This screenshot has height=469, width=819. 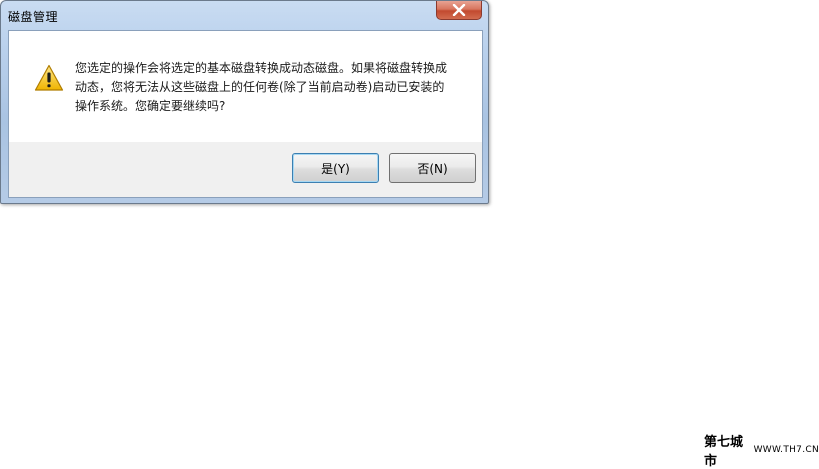 I want to click on message-line: 操作系统。您确定要继续吗?, so click(x=150, y=106).